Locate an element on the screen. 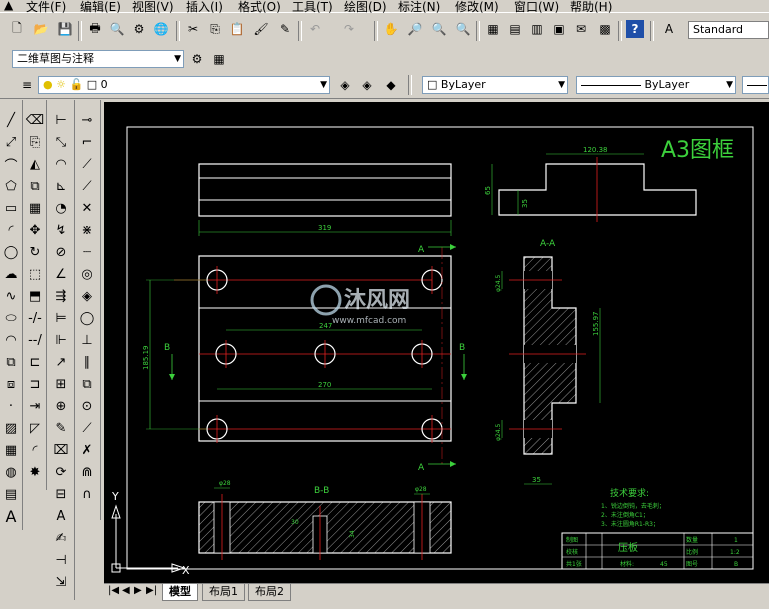 The image size is (769, 609). text-style-select: Standard is located at coordinates (728, 30).